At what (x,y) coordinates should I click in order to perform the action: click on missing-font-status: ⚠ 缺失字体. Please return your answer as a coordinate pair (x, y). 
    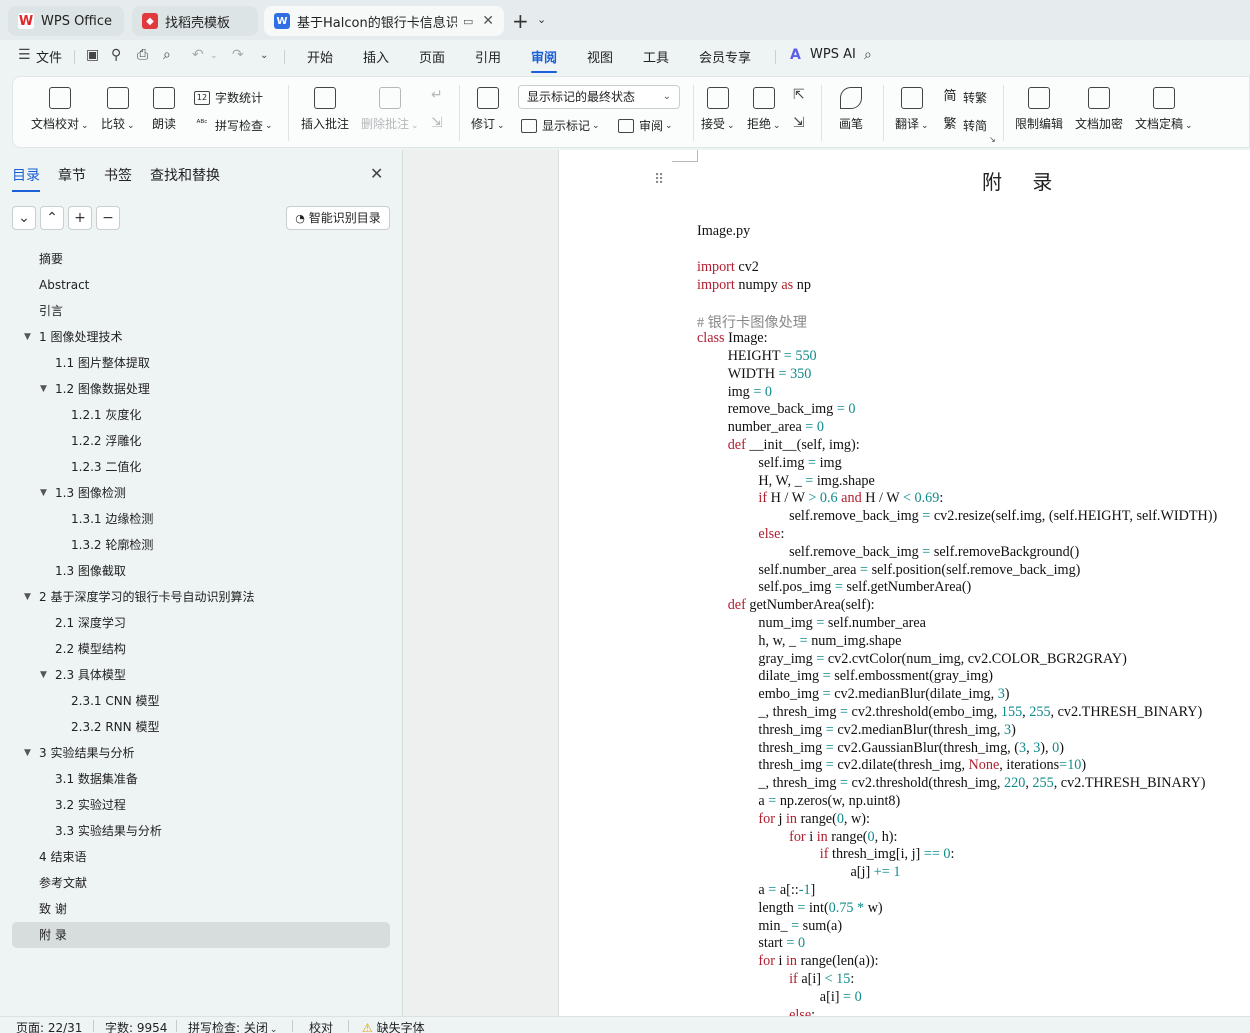
    Looking at the image, I should click on (393, 1026).